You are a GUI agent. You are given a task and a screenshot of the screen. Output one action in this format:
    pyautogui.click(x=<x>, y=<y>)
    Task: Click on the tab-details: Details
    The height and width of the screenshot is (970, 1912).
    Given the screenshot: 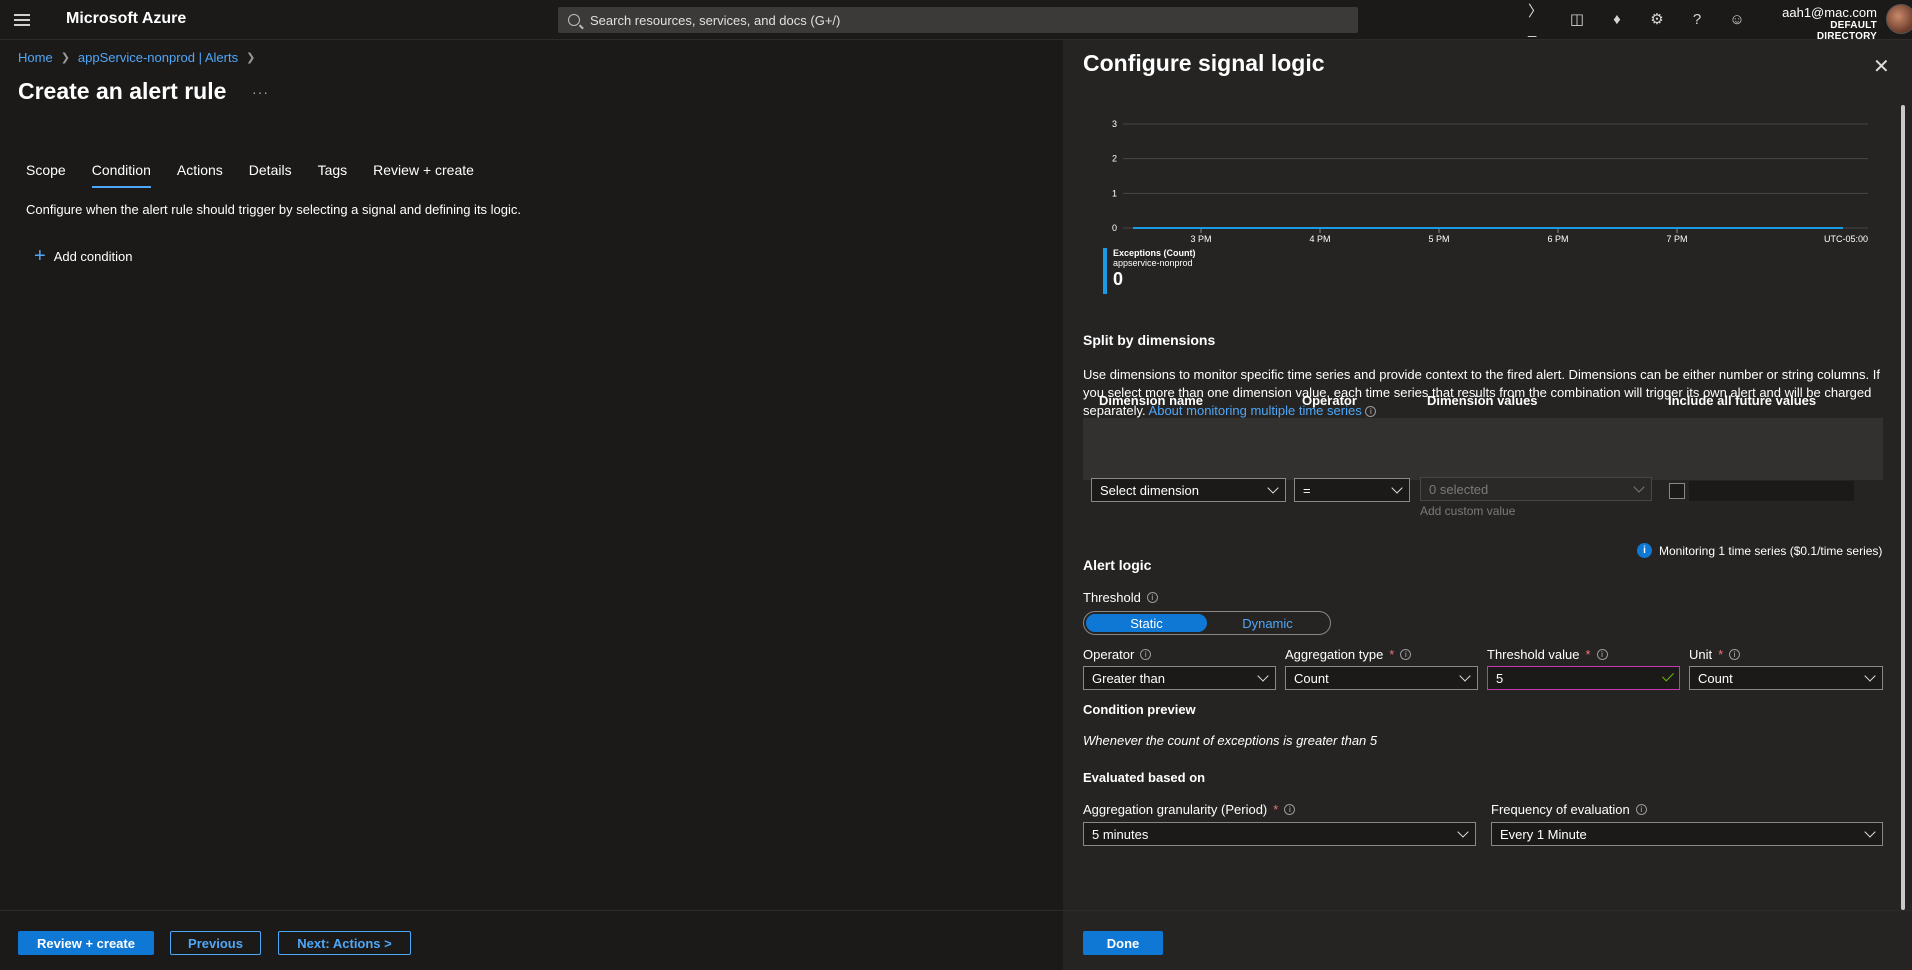 What is the action you would take?
    pyautogui.click(x=270, y=175)
    